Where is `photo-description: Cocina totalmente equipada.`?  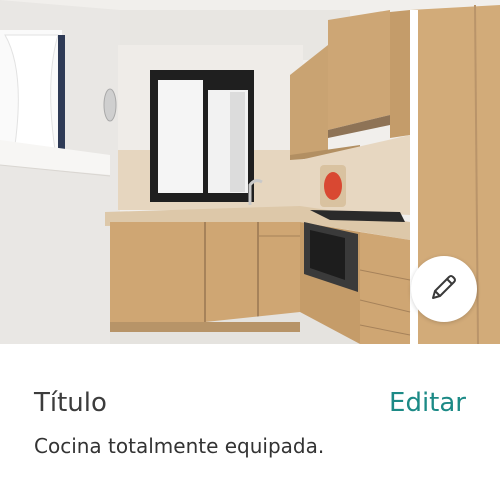
photo-description: Cocina totalmente equipada. is located at coordinates (179, 446).